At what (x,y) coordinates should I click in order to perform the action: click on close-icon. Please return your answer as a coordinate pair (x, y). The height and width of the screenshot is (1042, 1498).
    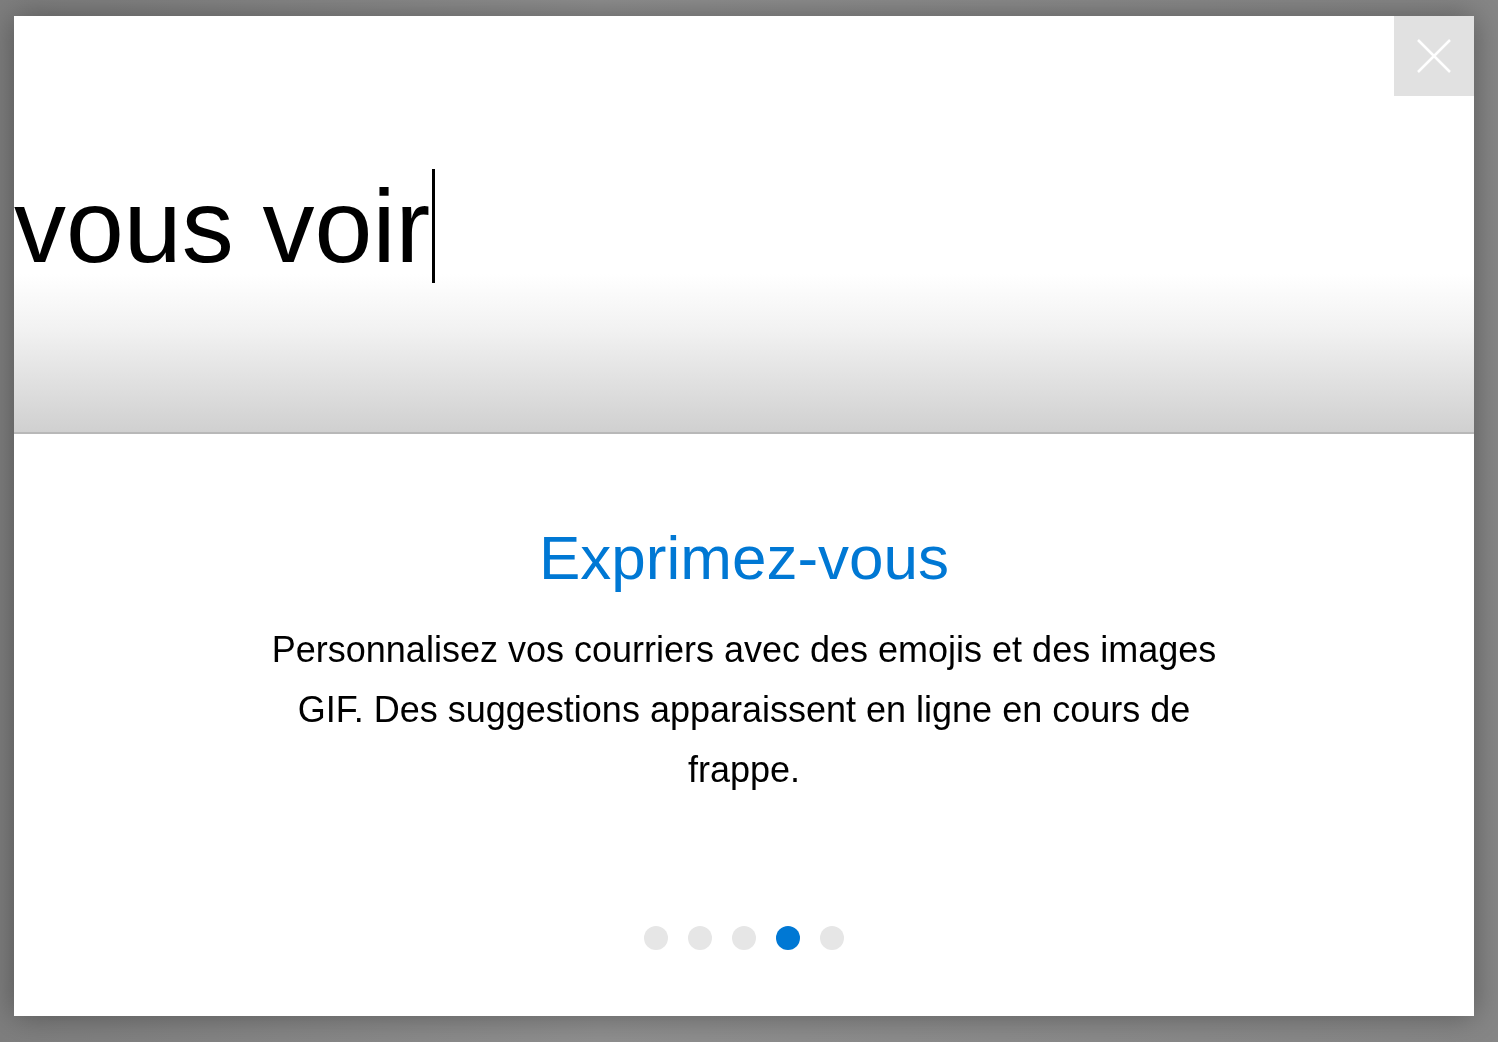
    Looking at the image, I should click on (1434, 56).